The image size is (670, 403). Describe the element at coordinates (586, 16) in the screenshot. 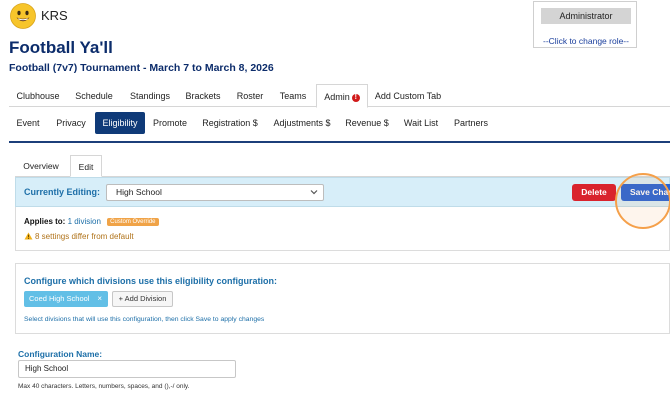

I see `current-role: Administrator` at that location.